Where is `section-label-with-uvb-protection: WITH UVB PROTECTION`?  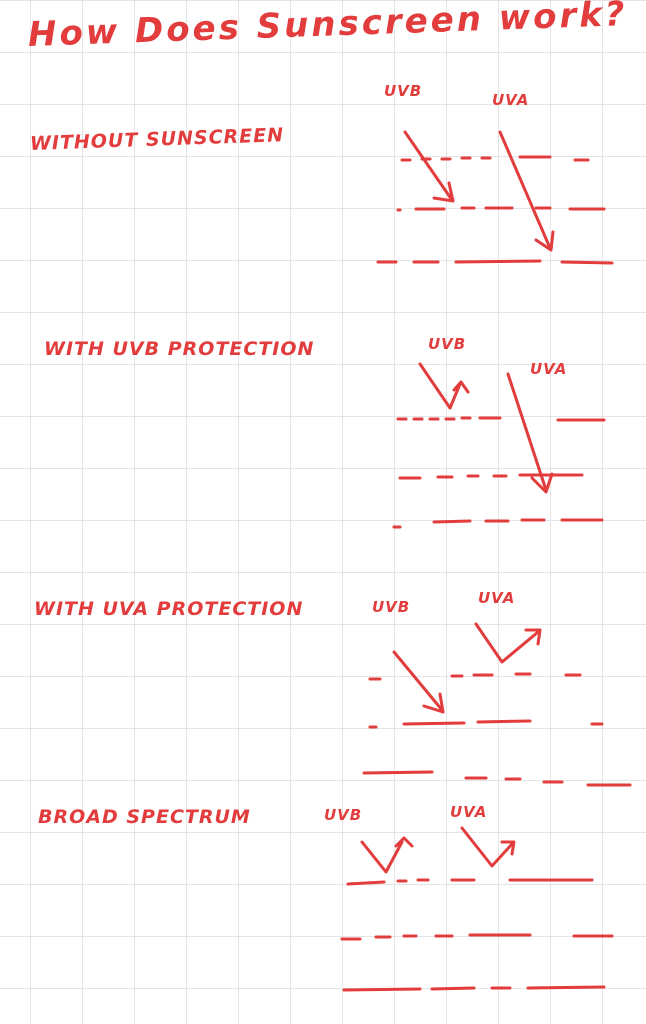
section-label-with-uvb-protection: WITH UVB PROTECTION is located at coordinates (179, 349).